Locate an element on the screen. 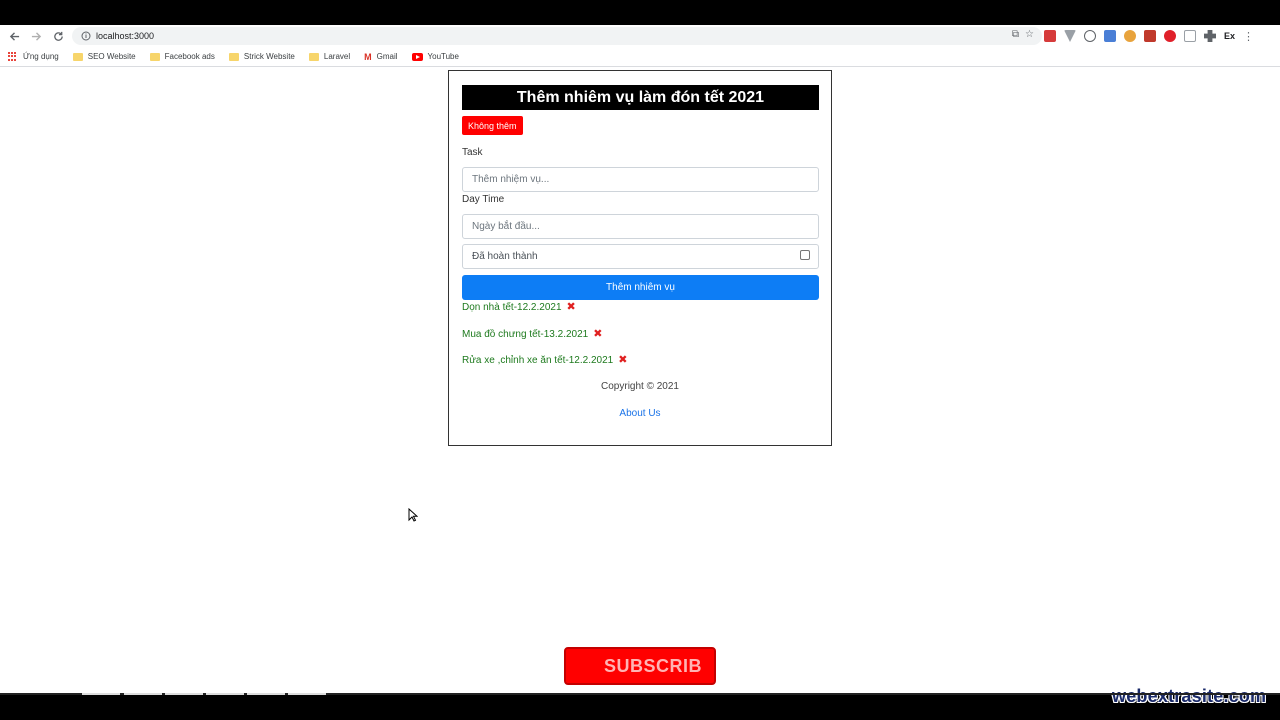 This screenshot has height=720, width=1280. task-label: Task is located at coordinates (472, 152).